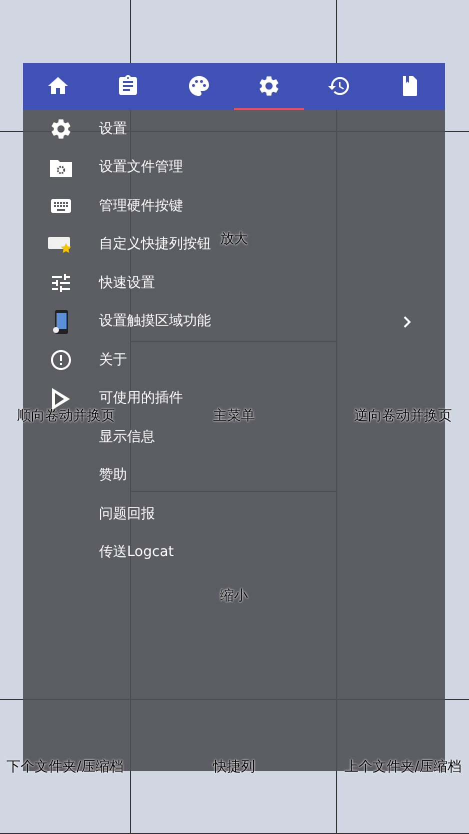 The height and width of the screenshot is (834, 469). I want to click on menu-item: 赞助, so click(113, 475).